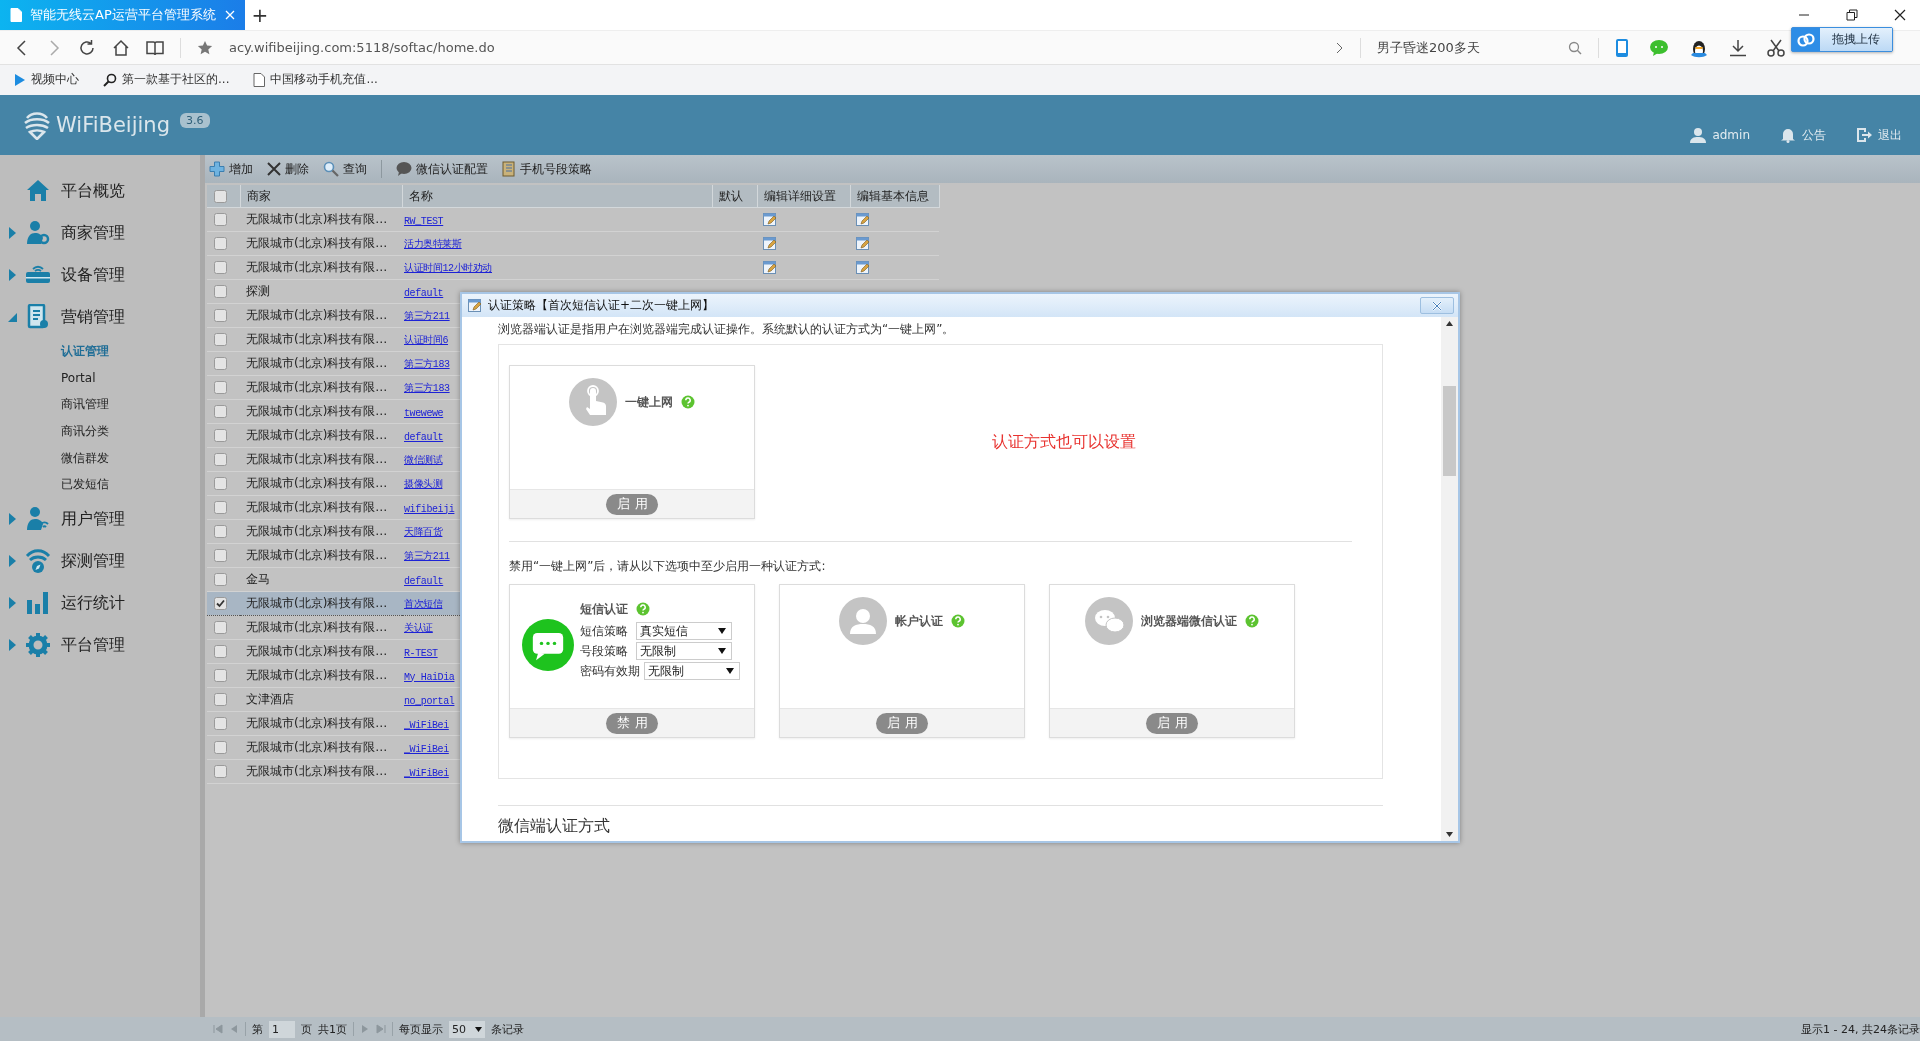 This screenshot has width=1920, height=1041. I want to click on home-icon, so click(121, 47).